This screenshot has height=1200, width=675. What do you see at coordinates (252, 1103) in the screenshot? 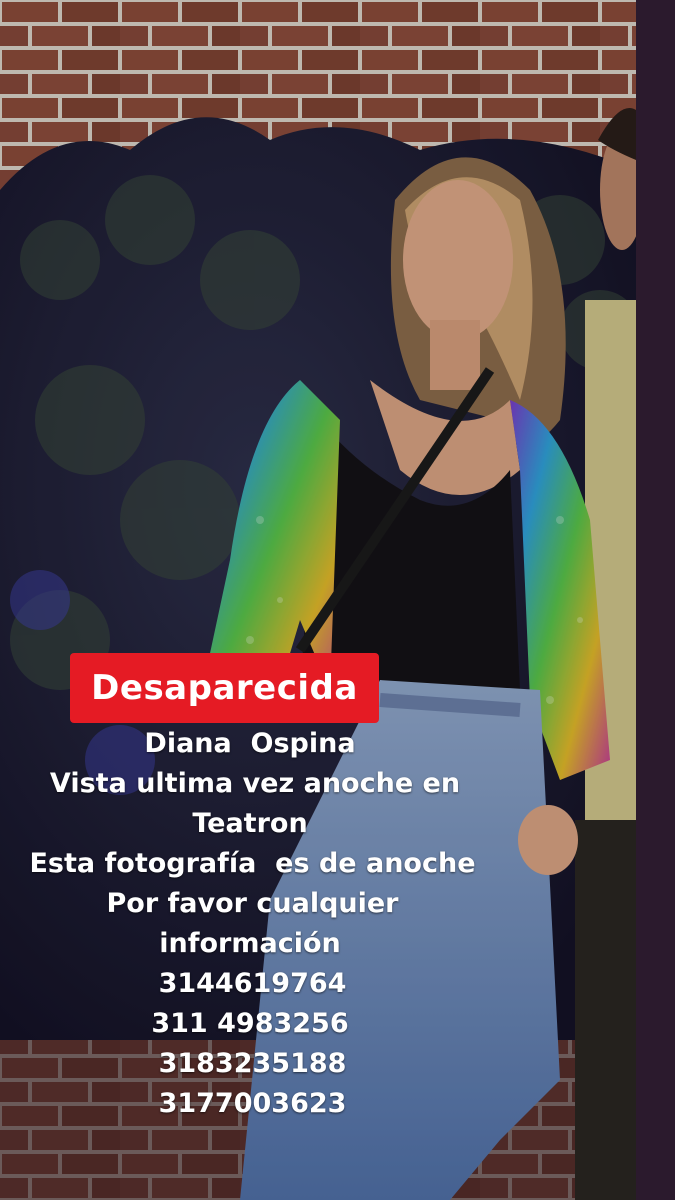
I see `phone-number: 3177003623` at bounding box center [252, 1103].